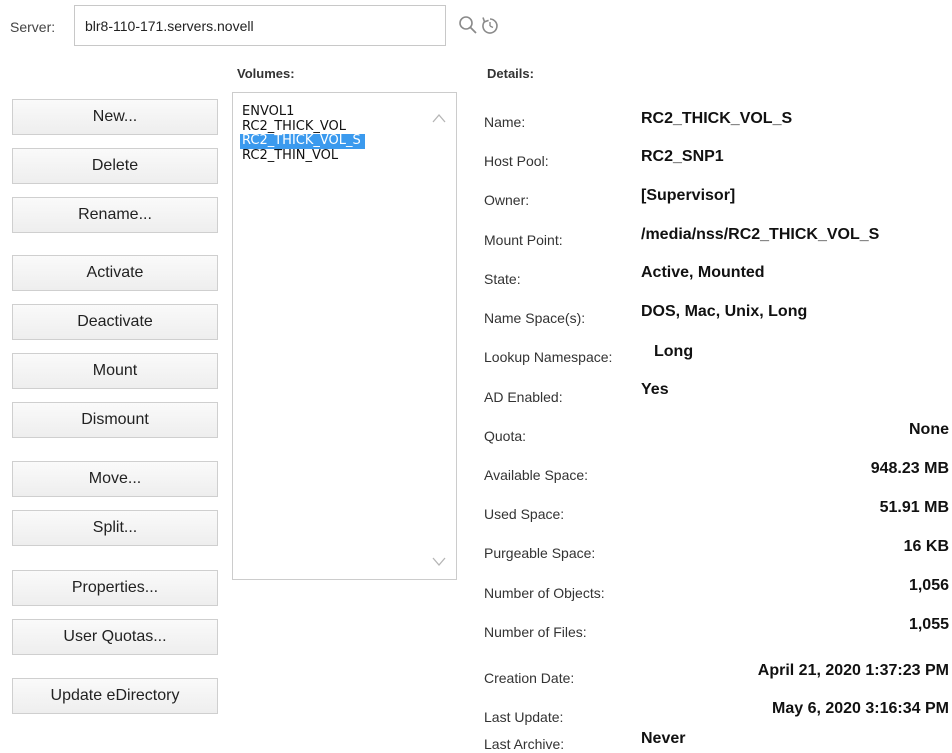  I want to click on volumes-header: Volumes:, so click(266, 73).